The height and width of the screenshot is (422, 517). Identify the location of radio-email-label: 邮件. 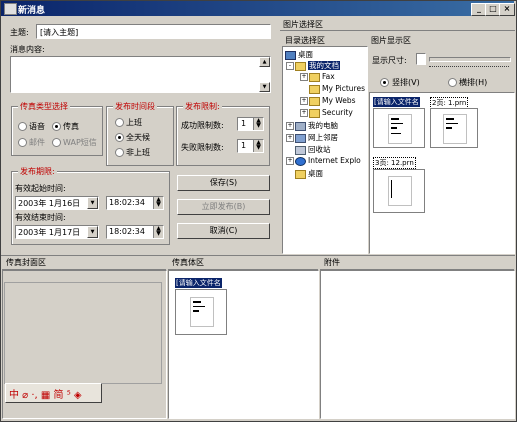
(37, 142).